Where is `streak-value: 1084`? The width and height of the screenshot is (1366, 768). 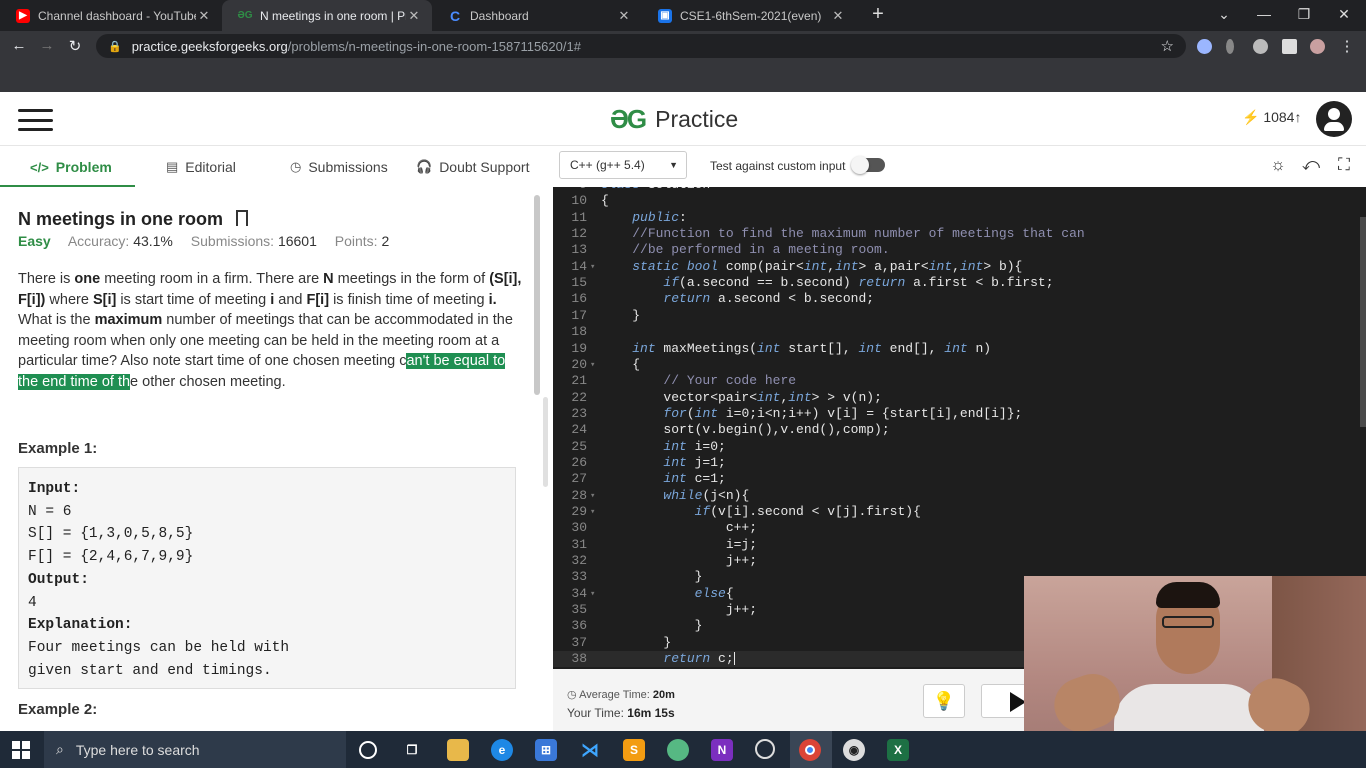
streak-value: 1084 is located at coordinates (1279, 117).